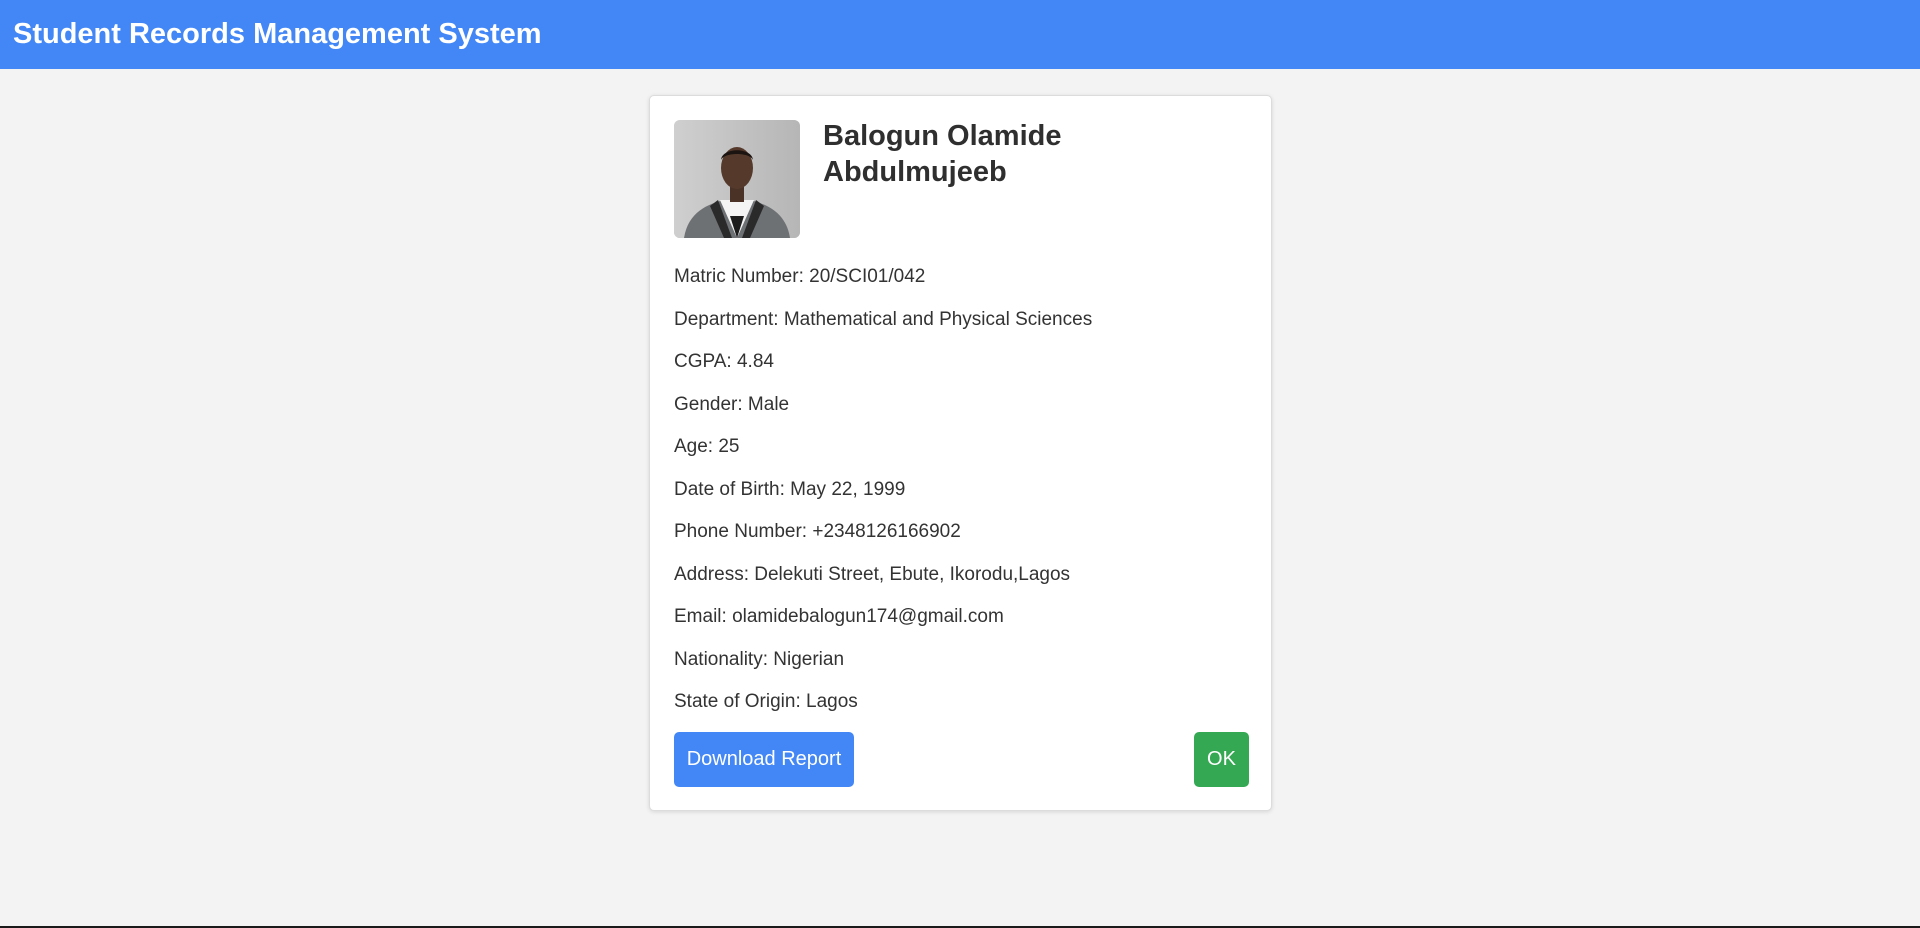  I want to click on app-header: Student Records Management System, so click(960, 34).